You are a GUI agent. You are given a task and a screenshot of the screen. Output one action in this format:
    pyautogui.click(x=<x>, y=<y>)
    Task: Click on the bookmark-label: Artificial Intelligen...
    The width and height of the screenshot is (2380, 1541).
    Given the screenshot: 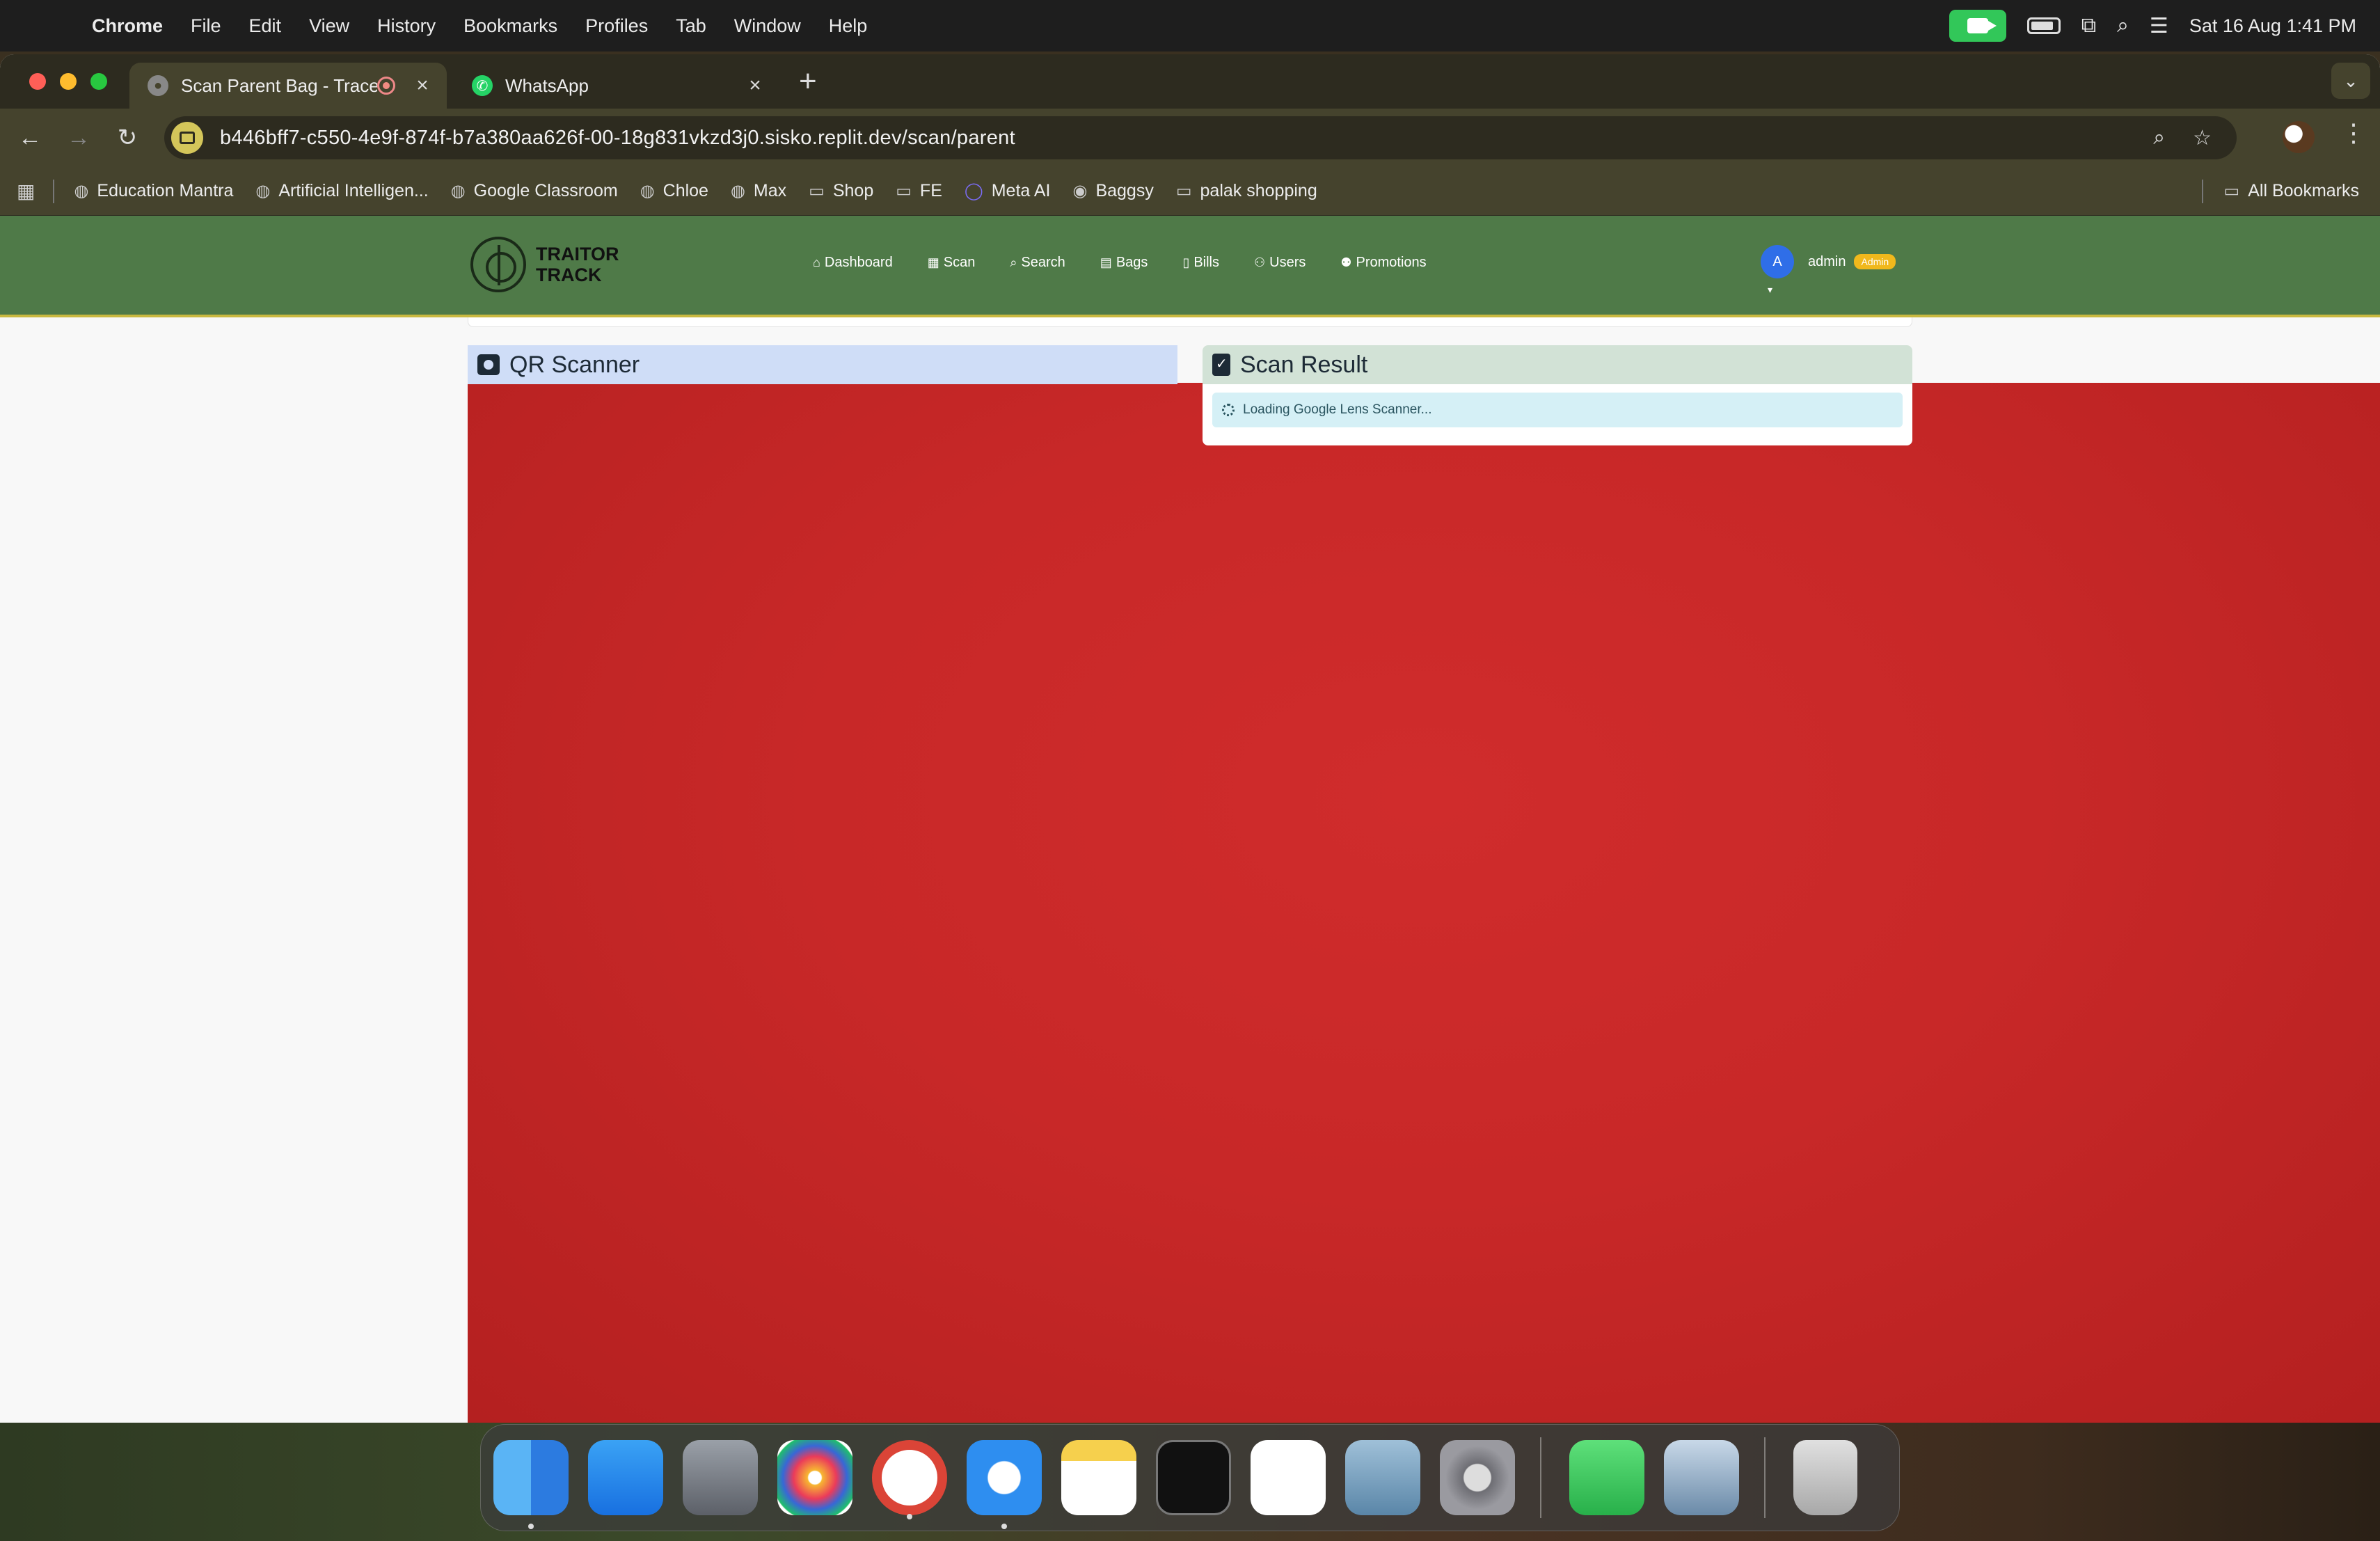 What is the action you would take?
    pyautogui.click(x=353, y=190)
    